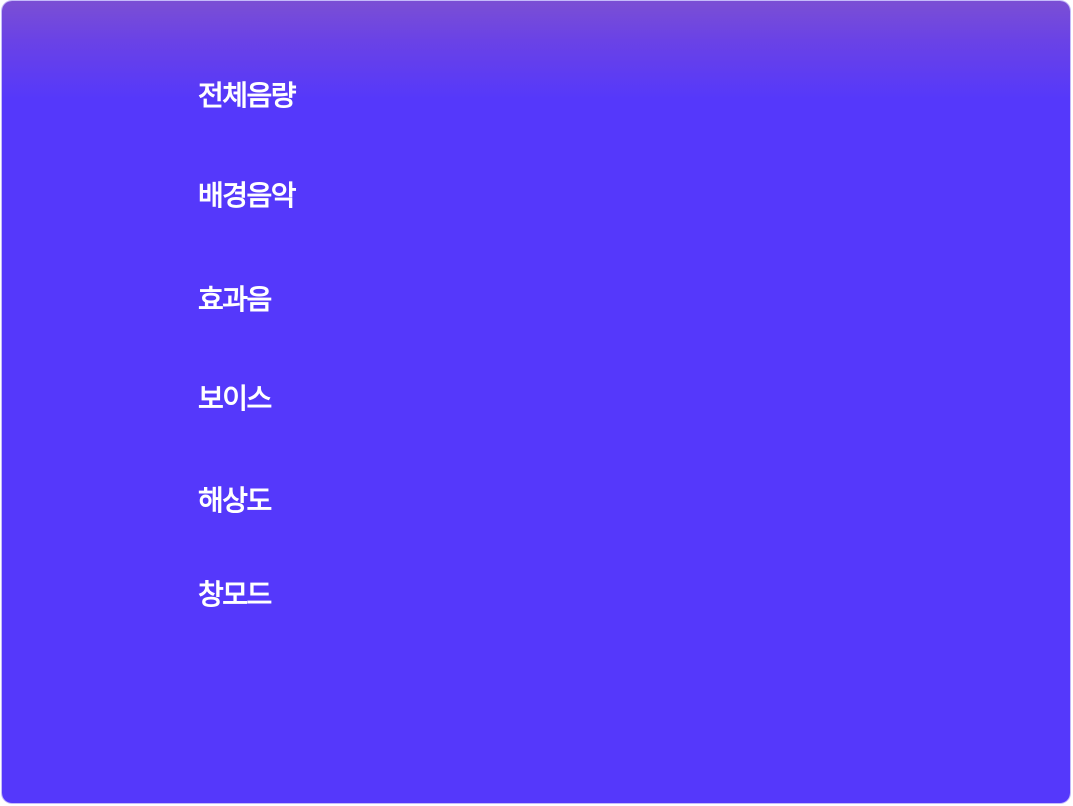 The image size is (1073, 806). What do you see at coordinates (247, 195) in the screenshot?
I see `background-music-label: 배경음악` at bounding box center [247, 195].